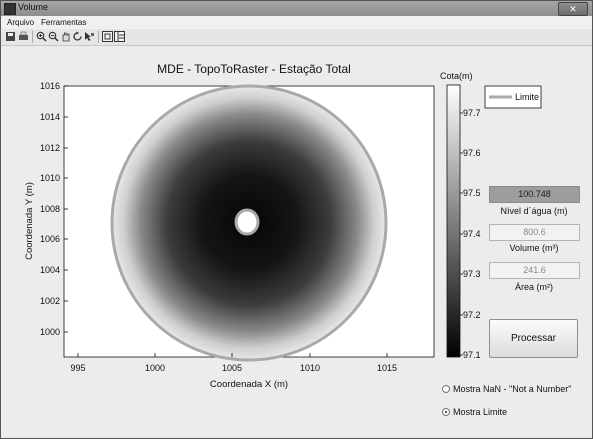  I want to click on y-tick-label: 1004, so click(50, 270).